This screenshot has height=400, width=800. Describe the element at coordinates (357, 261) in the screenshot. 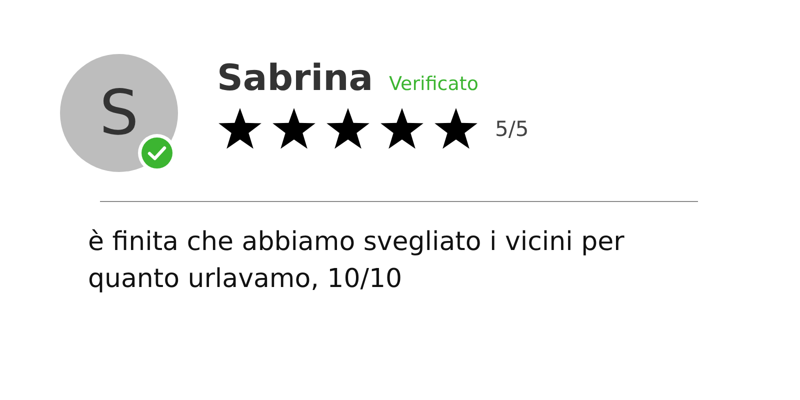

I see `review-text: è finita che abbiamo svegliato i vicini per quanto urlavamo, 10/10` at that location.